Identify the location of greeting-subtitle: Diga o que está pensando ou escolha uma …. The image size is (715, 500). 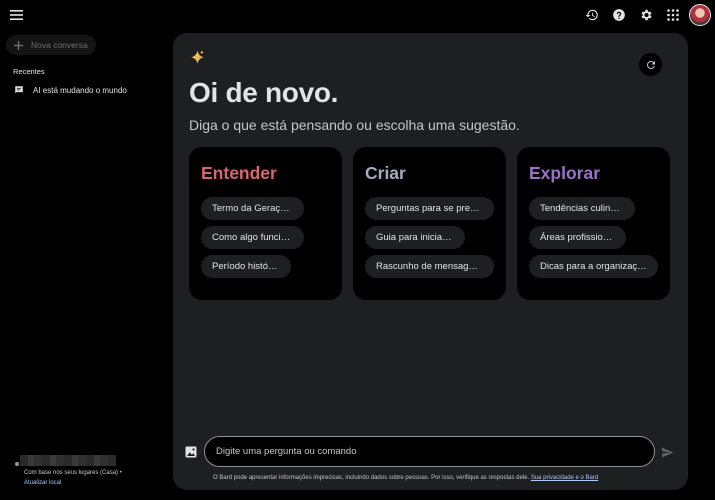
(354, 125).